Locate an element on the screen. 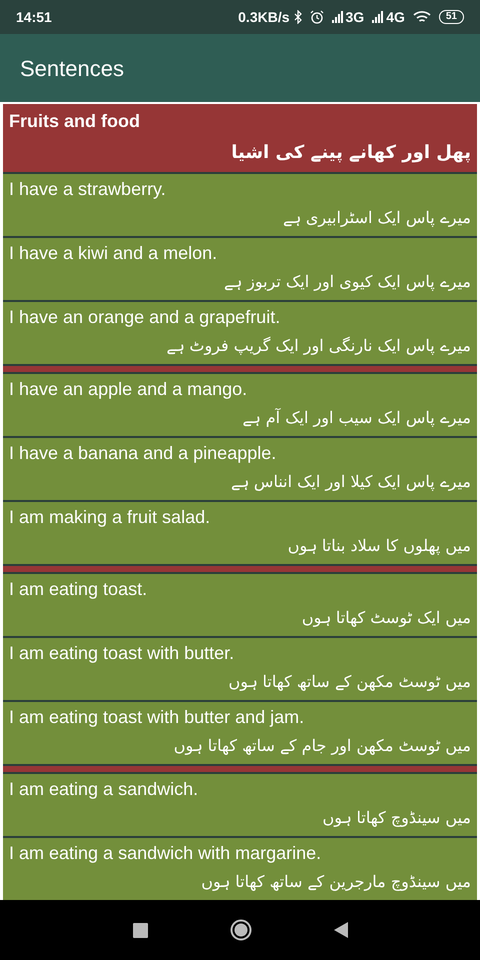  english-sentence: I have a banana and a pineapple. is located at coordinates (142, 453).